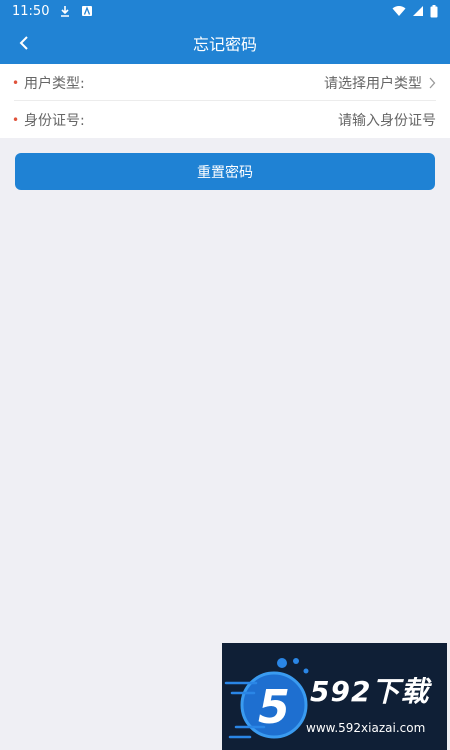  I want to click on watermark-logo: 5 592下载 www.592xiazai.com, so click(334, 696).